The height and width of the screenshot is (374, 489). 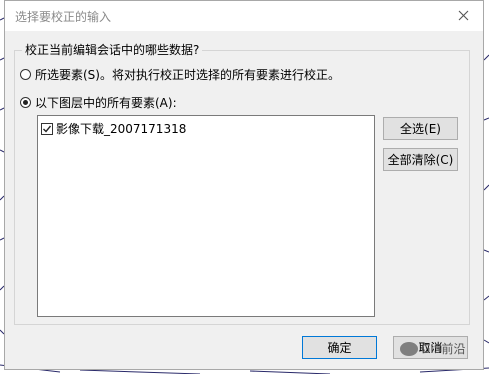 I want to click on dialog-title: 选择要校正的输入, so click(x=63, y=17).